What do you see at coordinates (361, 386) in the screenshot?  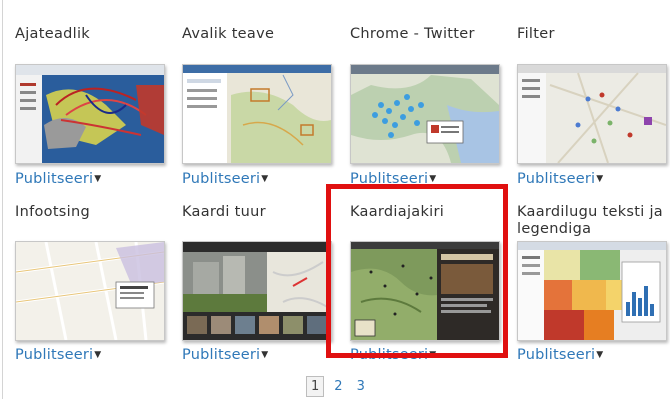 I see `page-3-link: 3` at bounding box center [361, 386].